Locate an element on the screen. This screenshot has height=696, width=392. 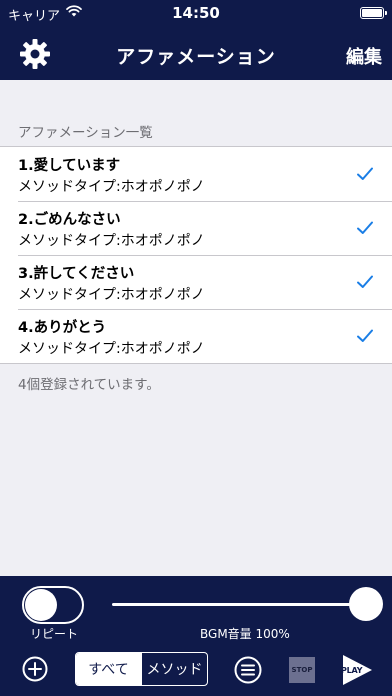
repeat-label: リピート is located at coordinates (54, 634).